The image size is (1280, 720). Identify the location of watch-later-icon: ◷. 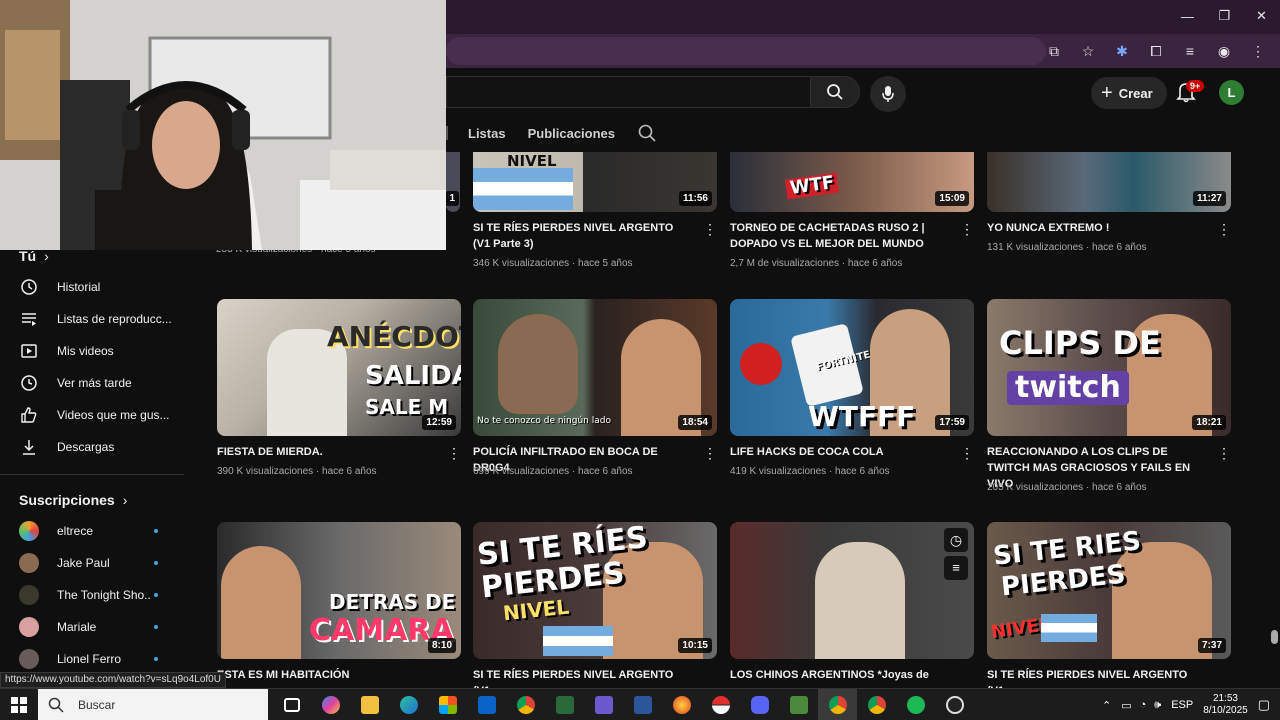
(956, 540).